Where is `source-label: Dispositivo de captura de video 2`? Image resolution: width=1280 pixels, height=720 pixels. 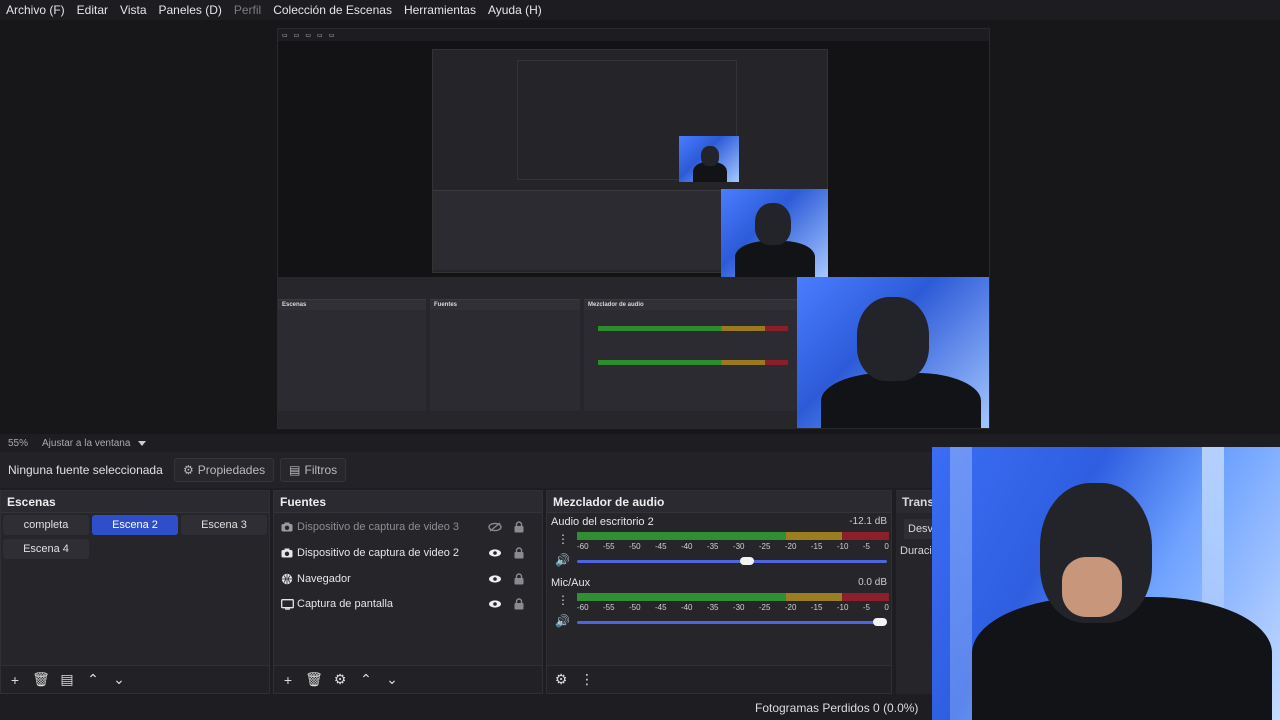 source-label: Dispositivo de captura de video 2 is located at coordinates (378, 553).